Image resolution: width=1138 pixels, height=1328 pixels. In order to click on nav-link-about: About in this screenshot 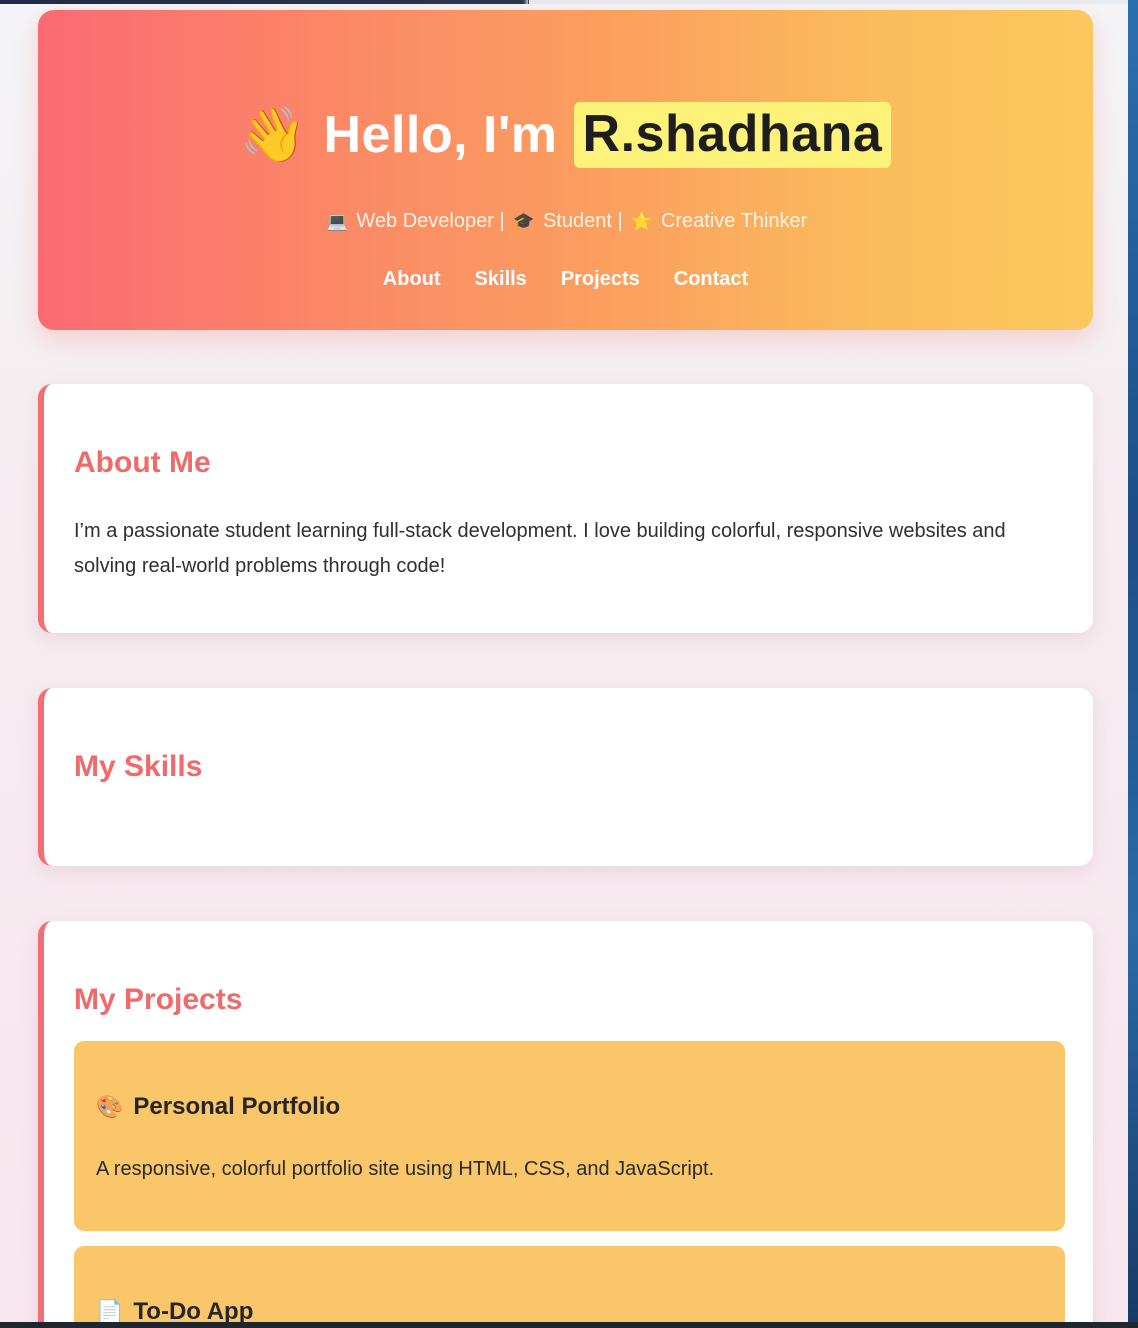, I will do `click(412, 279)`.